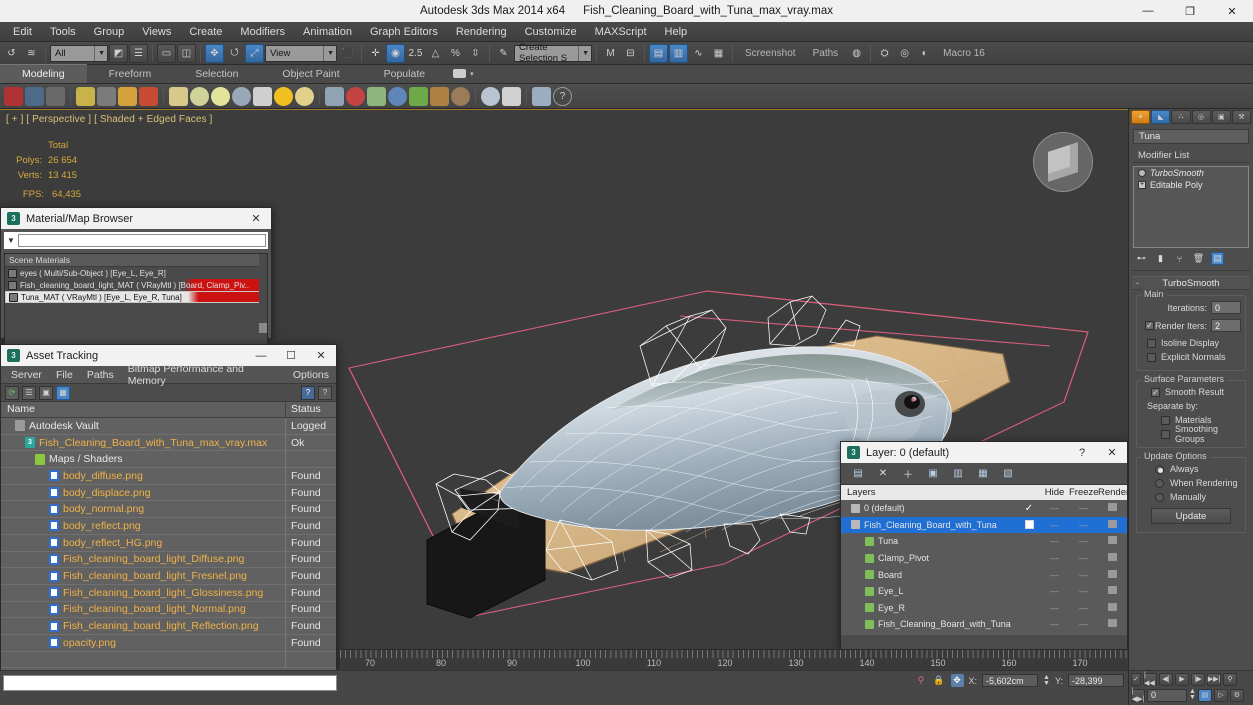 The width and height of the screenshot is (1253, 705). What do you see at coordinates (127, 96) in the screenshot?
I see `shading-icon` at bounding box center [127, 96].